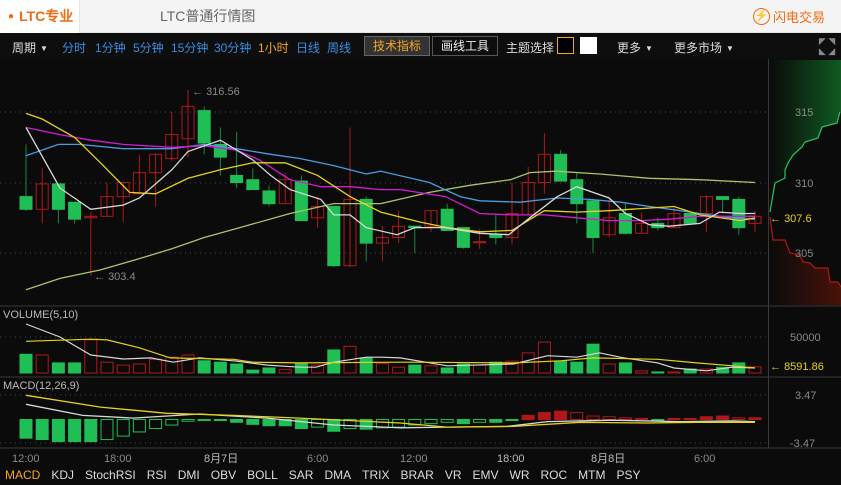 This screenshot has height=485, width=841. What do you see at coordinates (122, 277) in the screenshot?
I see `low-value: 303.4` at bounding box center [122, 277].